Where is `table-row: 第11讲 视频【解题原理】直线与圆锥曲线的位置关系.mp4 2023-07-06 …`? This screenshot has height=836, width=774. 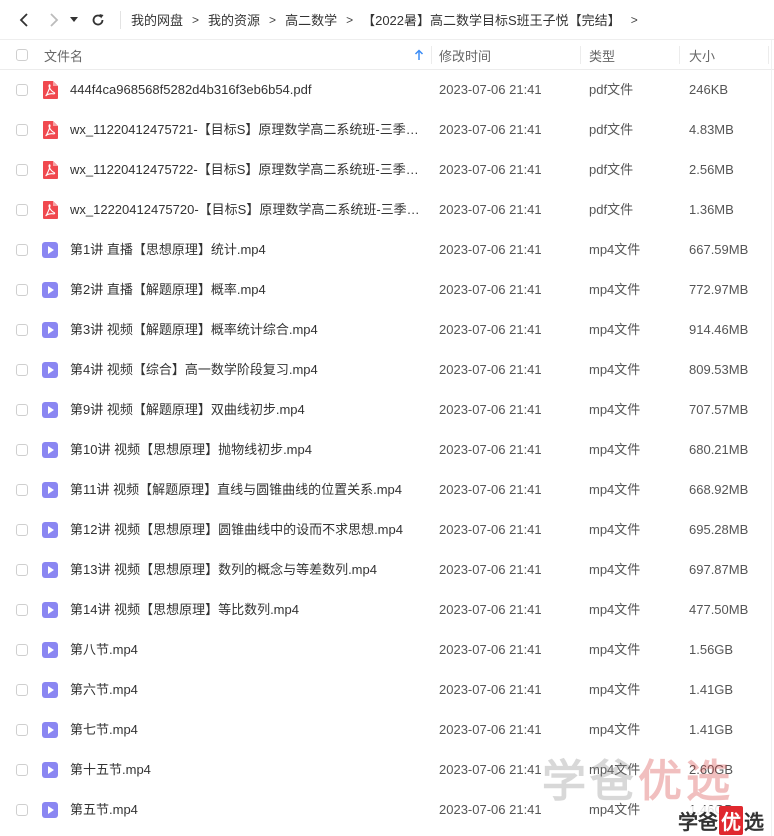
table-row: 第11讲 视频【解题原理】直线与圆锥曲线的位置关系.mp4 2023-07-06 … is located at coordinates (387, 490).